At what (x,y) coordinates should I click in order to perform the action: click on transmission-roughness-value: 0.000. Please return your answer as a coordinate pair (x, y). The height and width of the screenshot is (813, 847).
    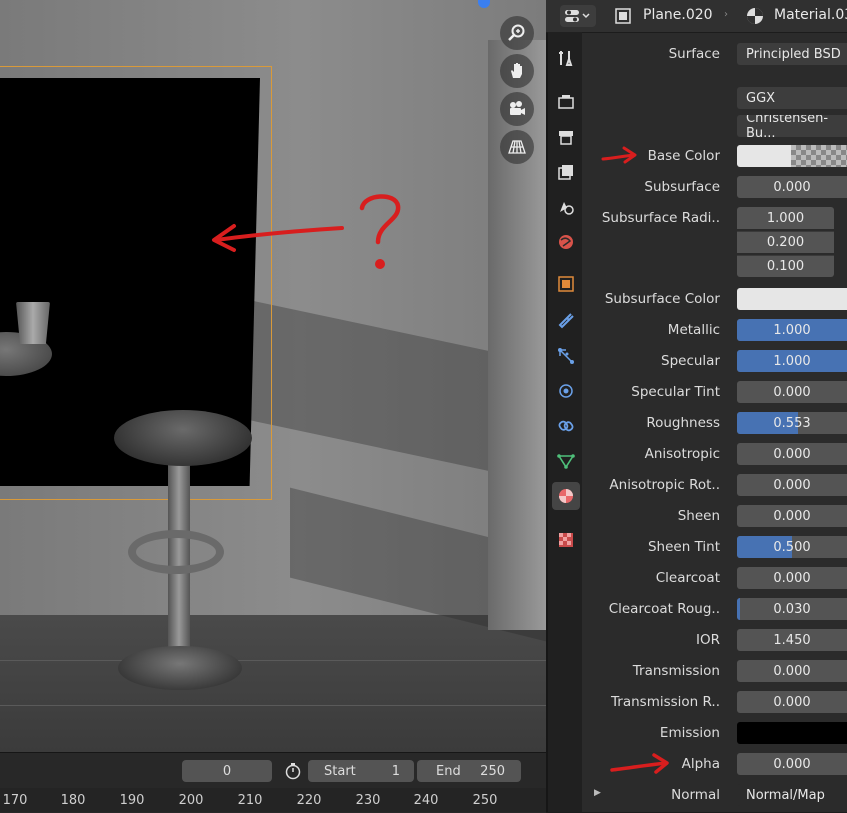
    Looking at the image, I should click on (792, 702).